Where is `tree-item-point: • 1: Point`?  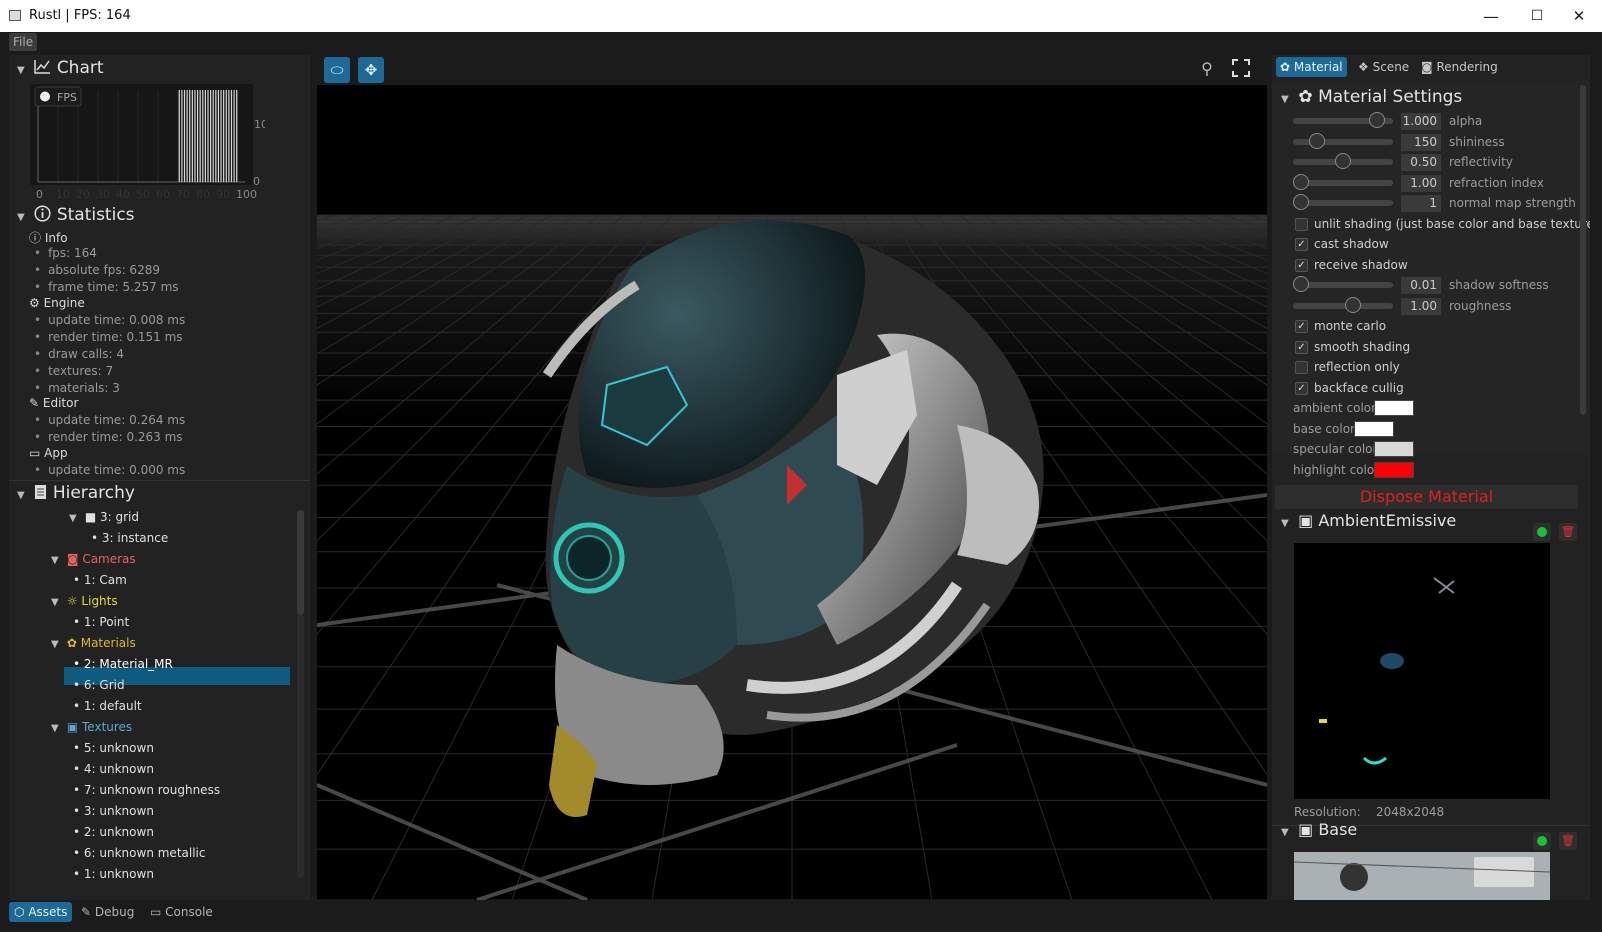
tree-item-point: • 1: Point is located at coordinates (101, 622).